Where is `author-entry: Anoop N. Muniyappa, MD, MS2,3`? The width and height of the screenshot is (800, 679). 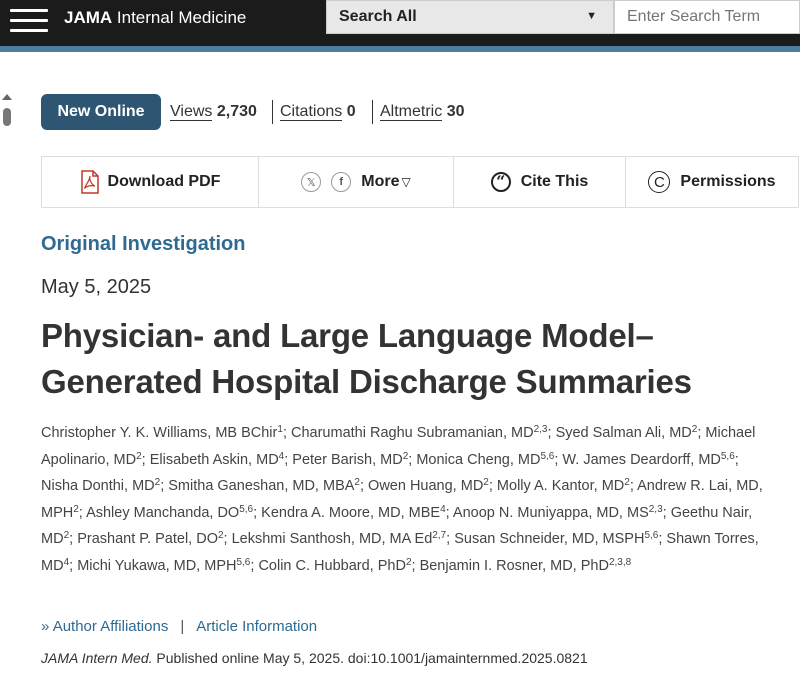
author-entry: Anoop N. Muniyappa, MD, MS2,3 is located at coordinates (558, 512).